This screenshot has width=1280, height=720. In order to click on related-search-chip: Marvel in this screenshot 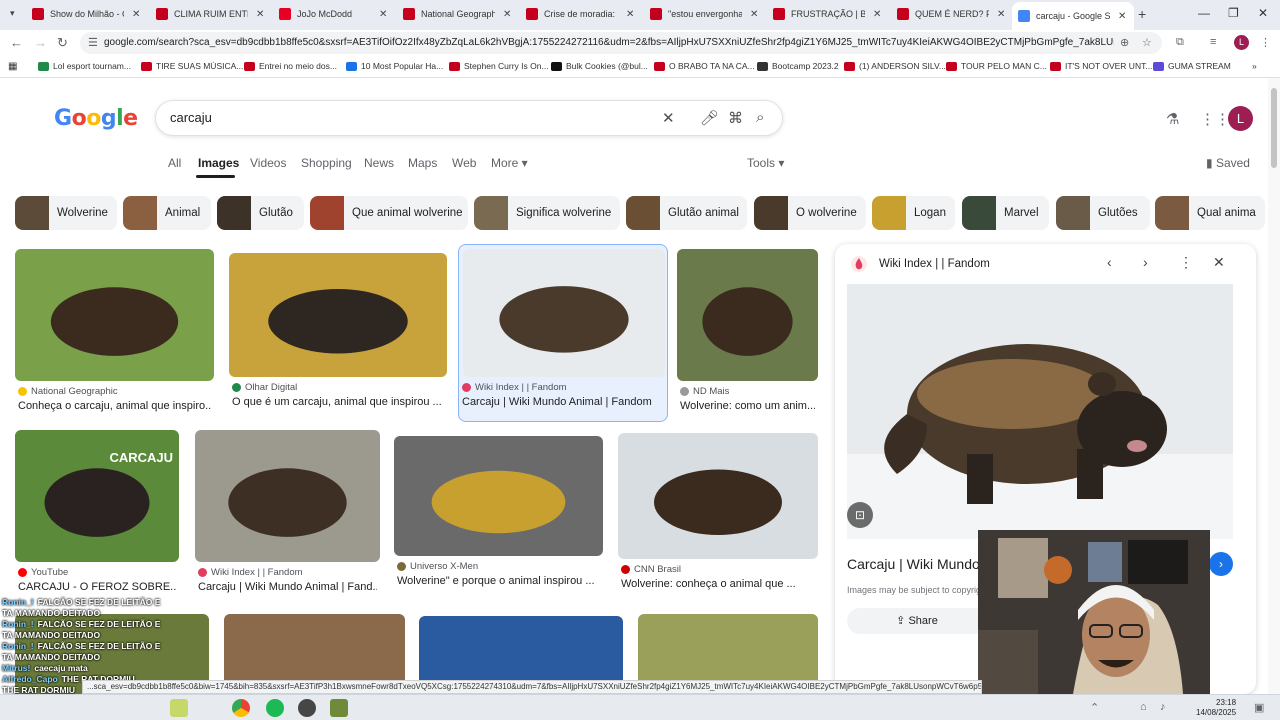, I will do `click(1005, 213)`.